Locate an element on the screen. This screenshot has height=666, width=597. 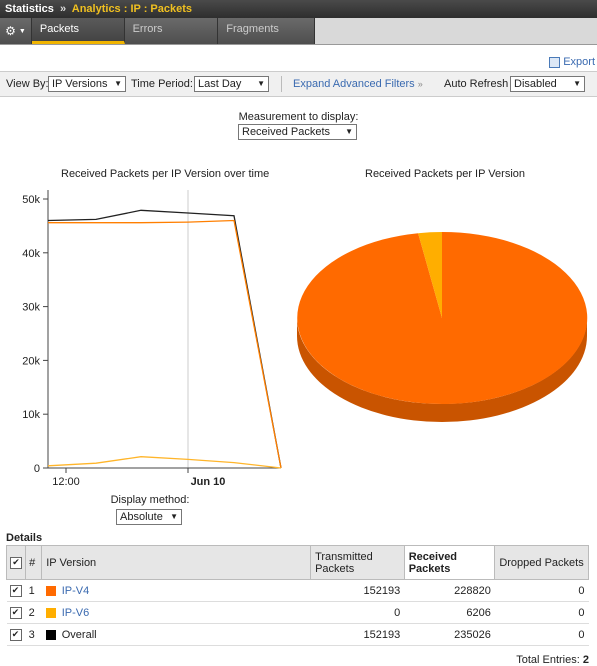
column-dropped: Dropped Packets is located at coordinates (541, 562).